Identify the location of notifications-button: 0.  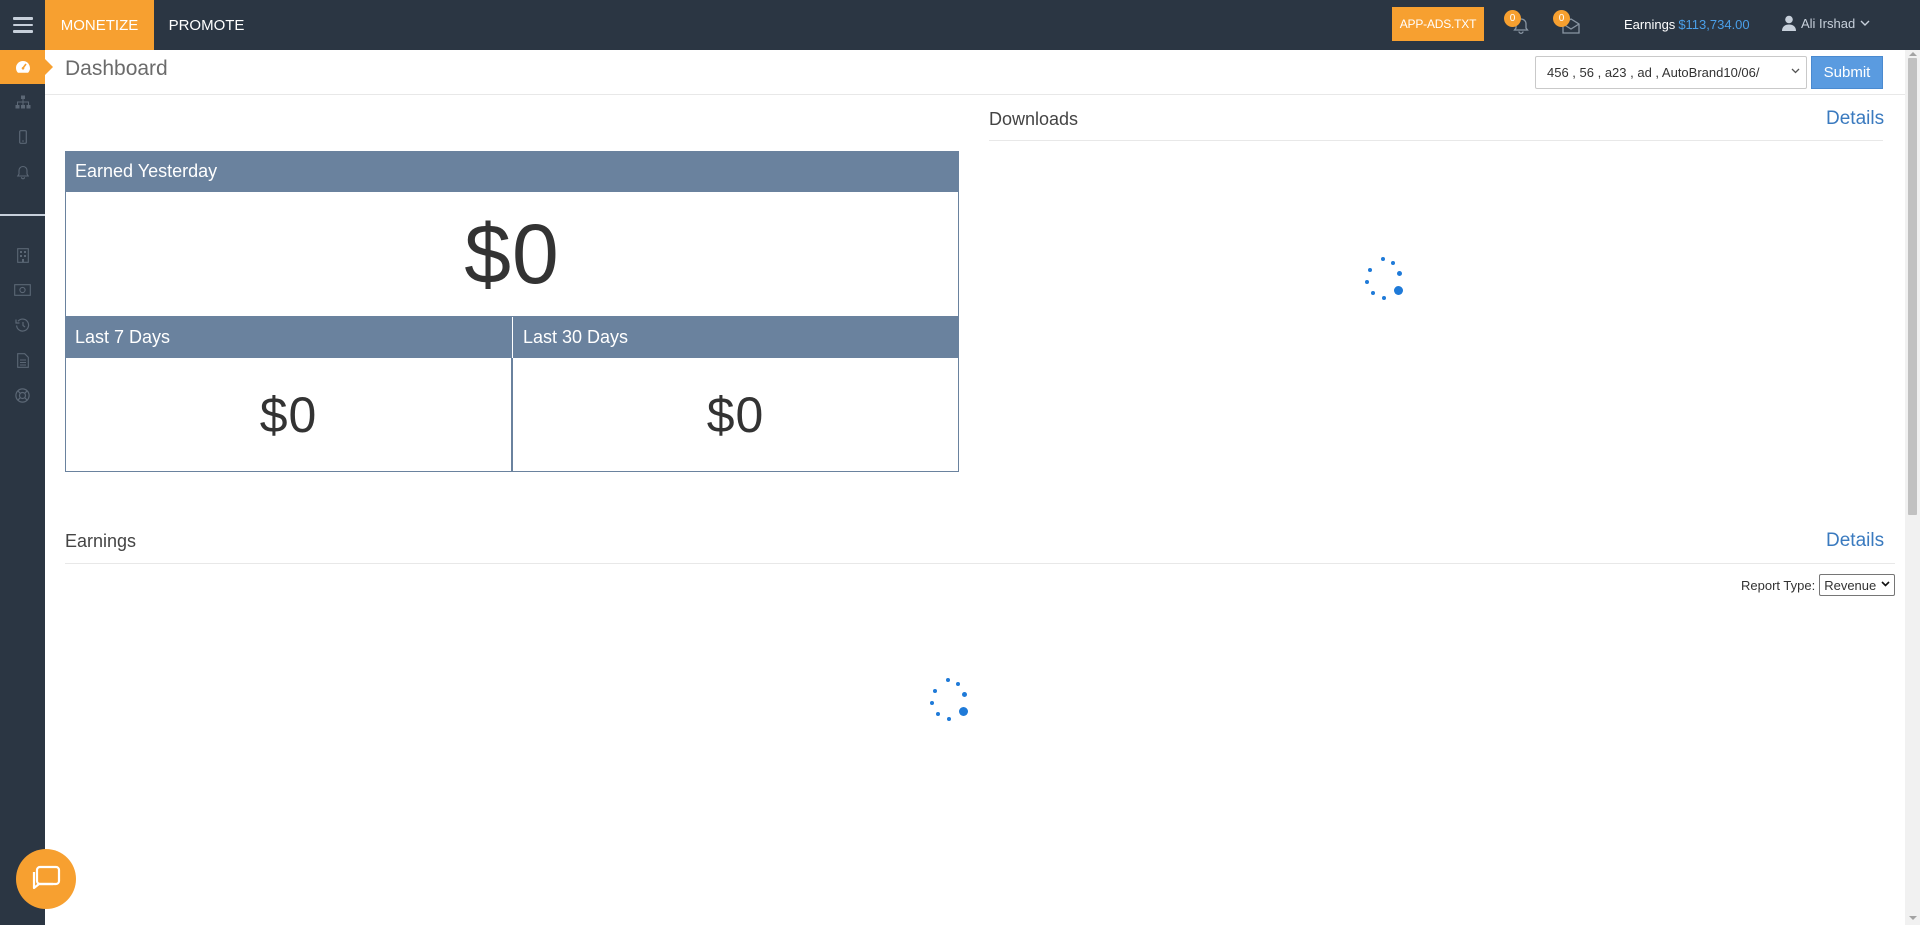
(1518, 24).